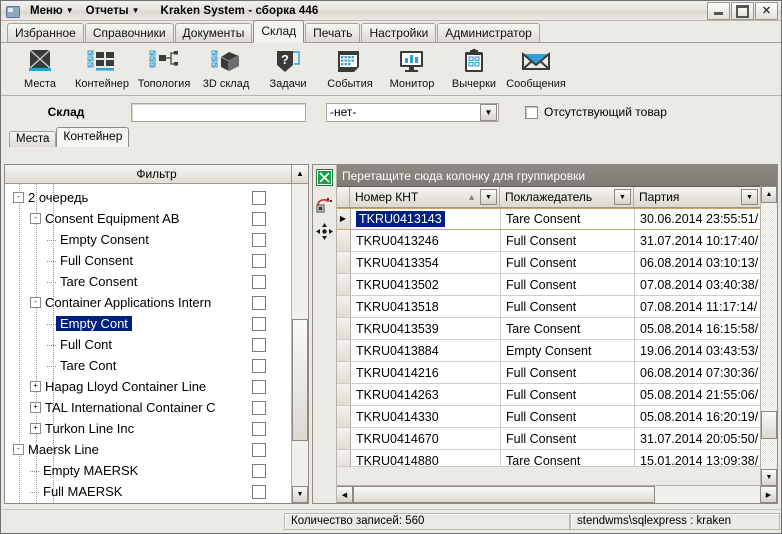 The height and width of the screenshot is (534, 782). What do you see at coordinates (556, 176) in the screenshot?
I see `group-by-drop-area: Перетащите сюда колонку для группировки` at bounding box center [556, 176].